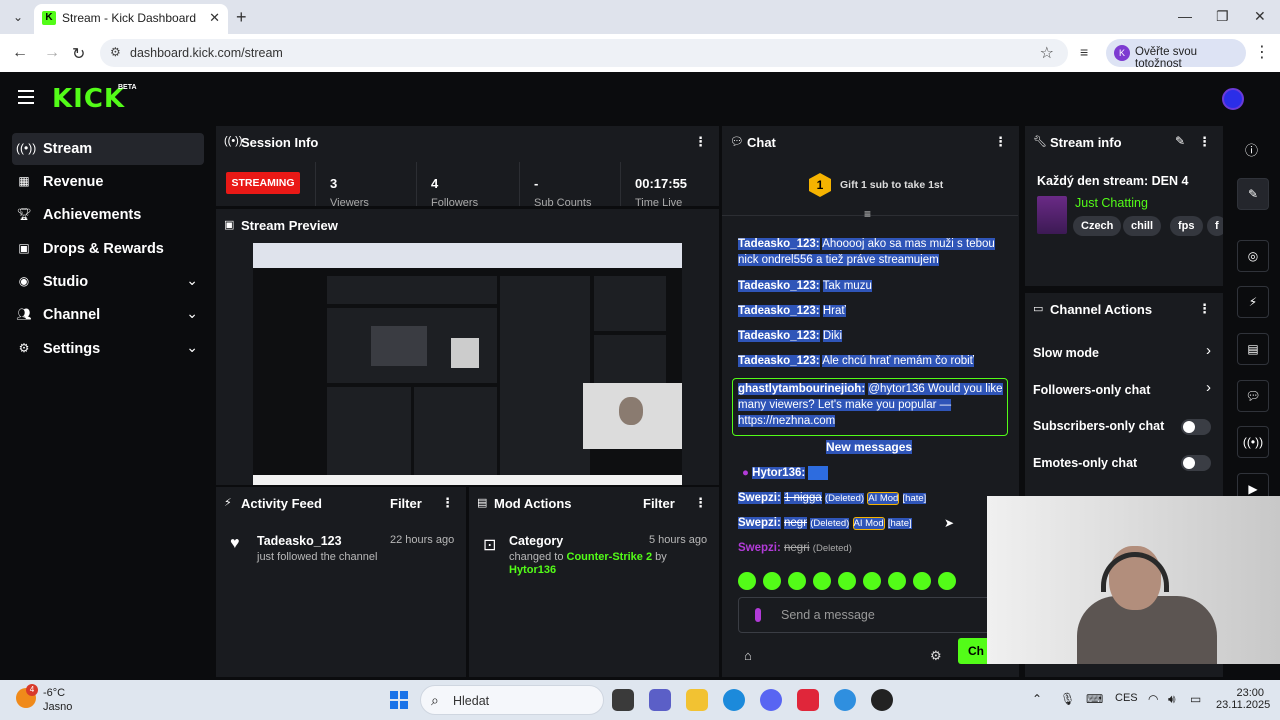  Describe the element at coordinates (1196, 463) in the screenshot. I see `emotes-only-toggle` at that location.